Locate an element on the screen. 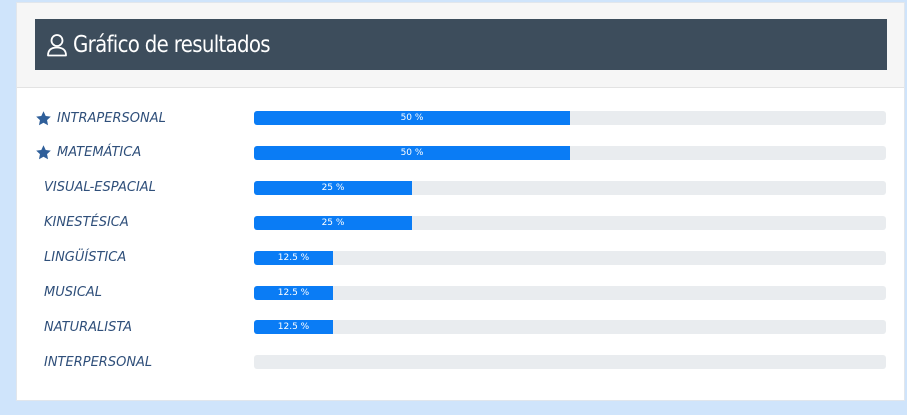 This screenshot has height=415, width=907. result-label-wrap: VISUAL-ESPACIAL is located at coordinates (95, 188).